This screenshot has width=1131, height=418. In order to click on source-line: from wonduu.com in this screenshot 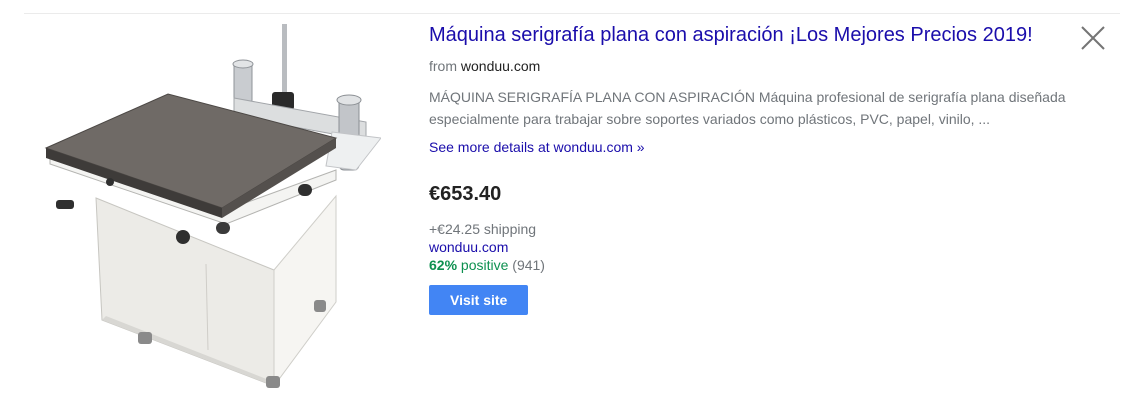, I will do `click(769, 66)`.